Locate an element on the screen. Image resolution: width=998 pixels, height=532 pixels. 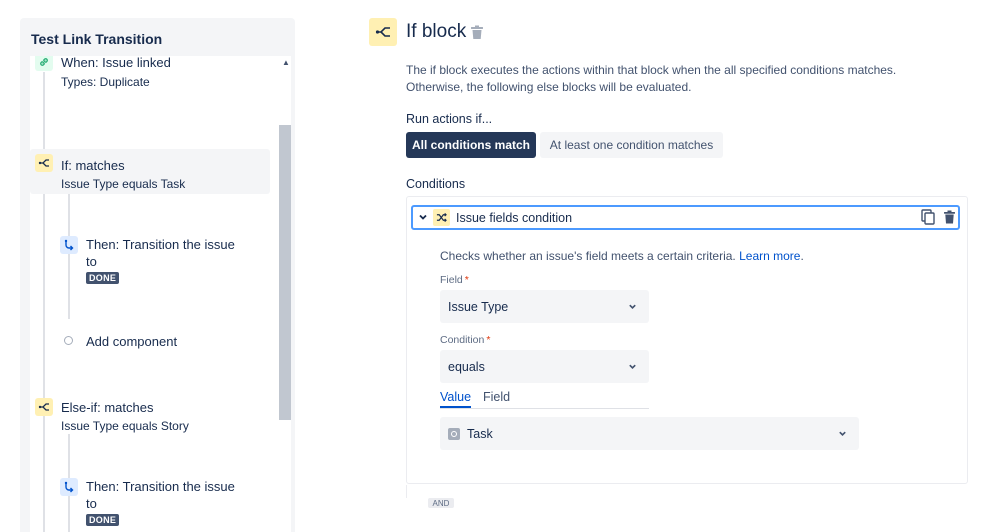
page-title: If block is located at coordinates (436, 31).